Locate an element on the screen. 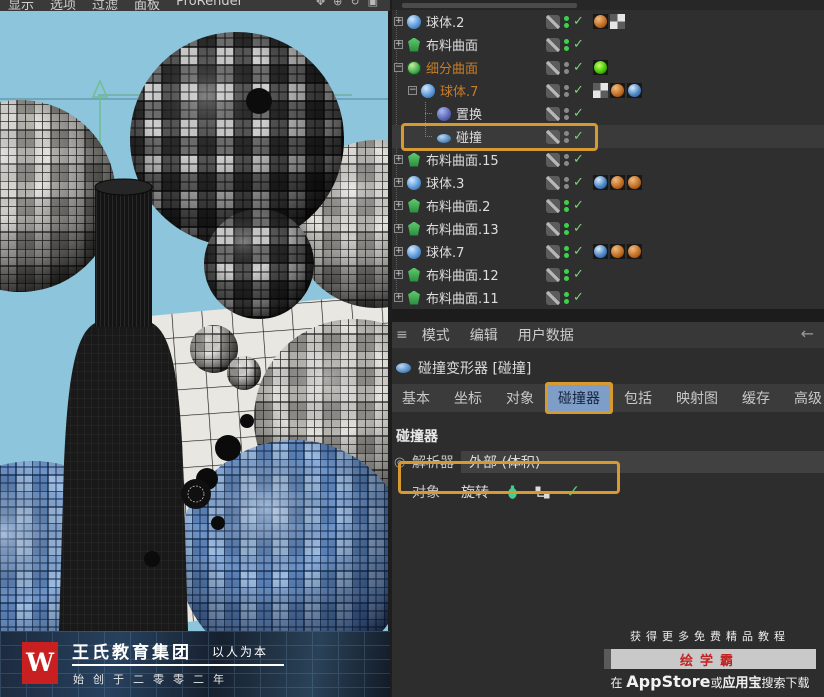 The width and height of the screenshot is (824, 697). tab-缓存: 缓存 is located at coordinates (756, 398).